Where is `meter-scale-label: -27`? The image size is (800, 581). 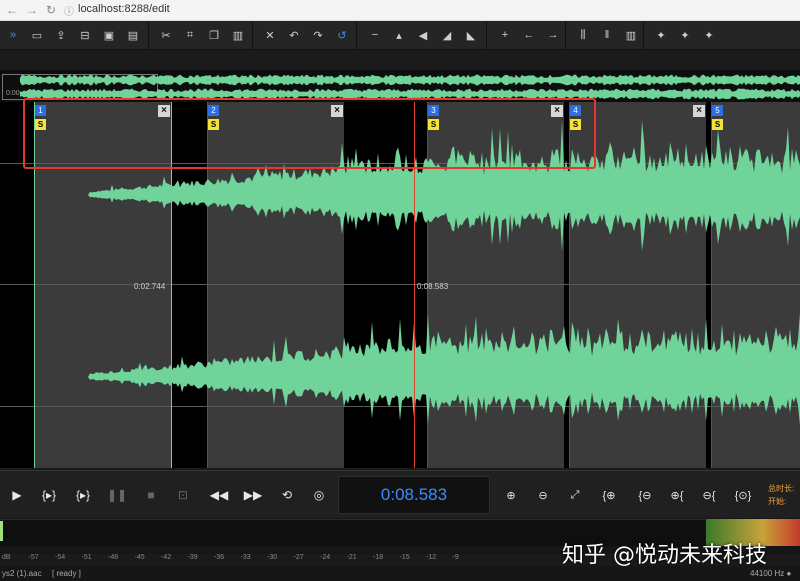 meter-scale-label: -27 is located at coordinates (298, 557).